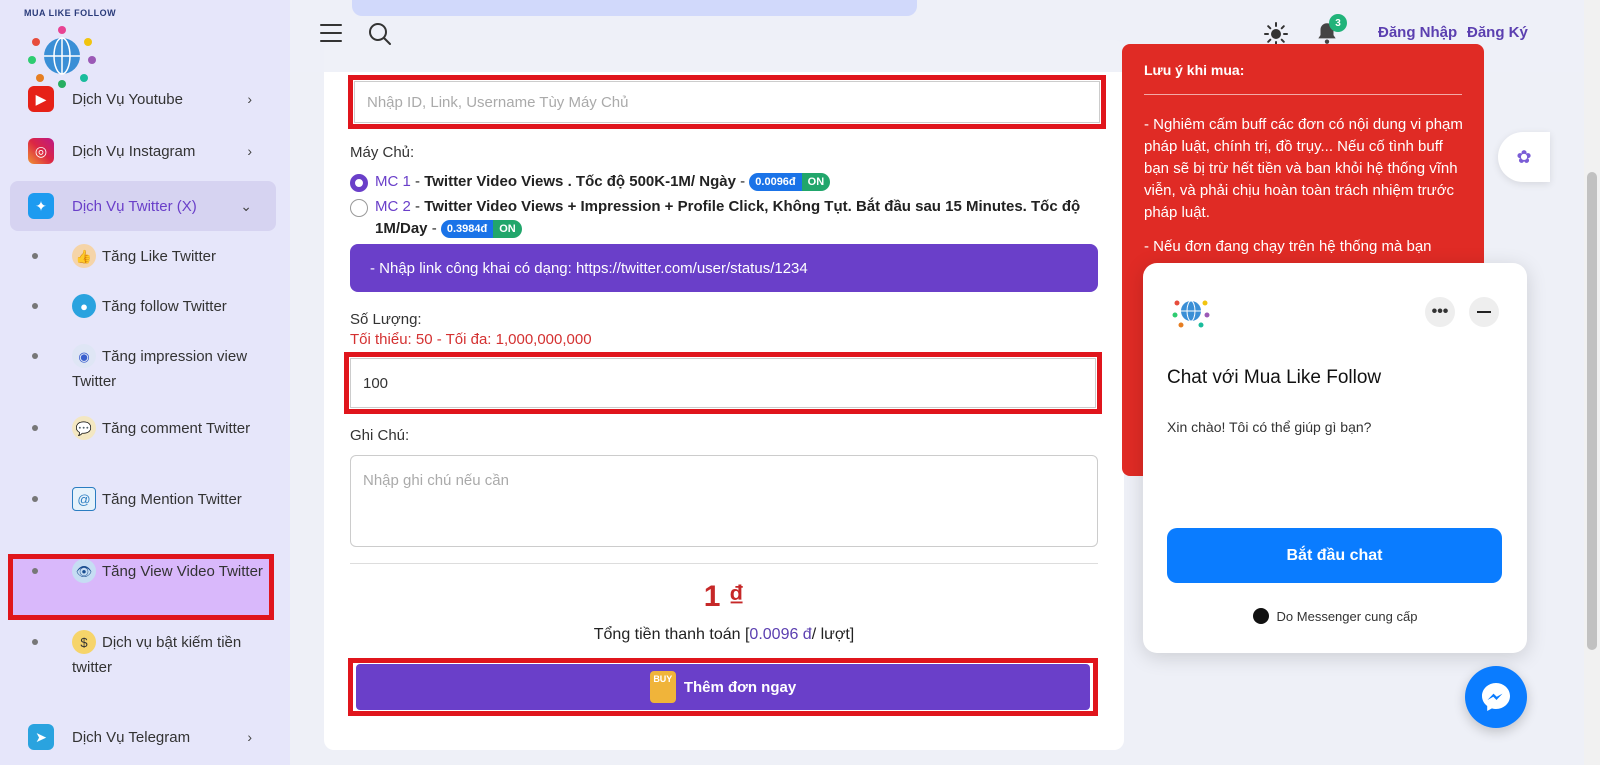  I want to click on price-badge: 0.0096đ ON, so click(790, 182).